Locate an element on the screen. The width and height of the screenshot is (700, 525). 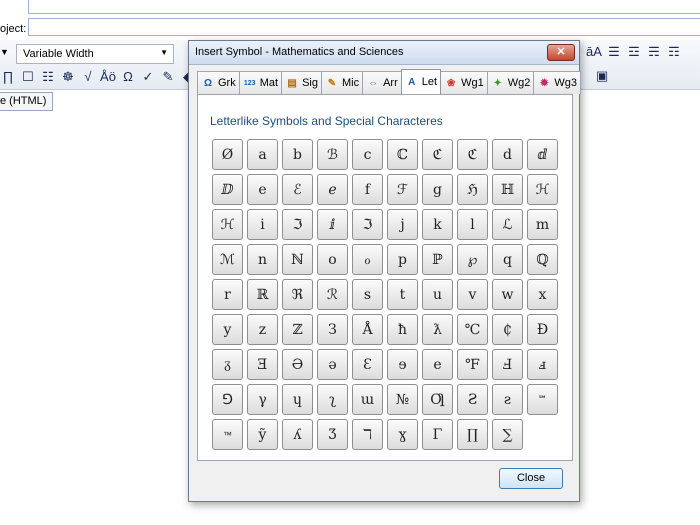
symbol-button: x is located at coordinates (542, 294).